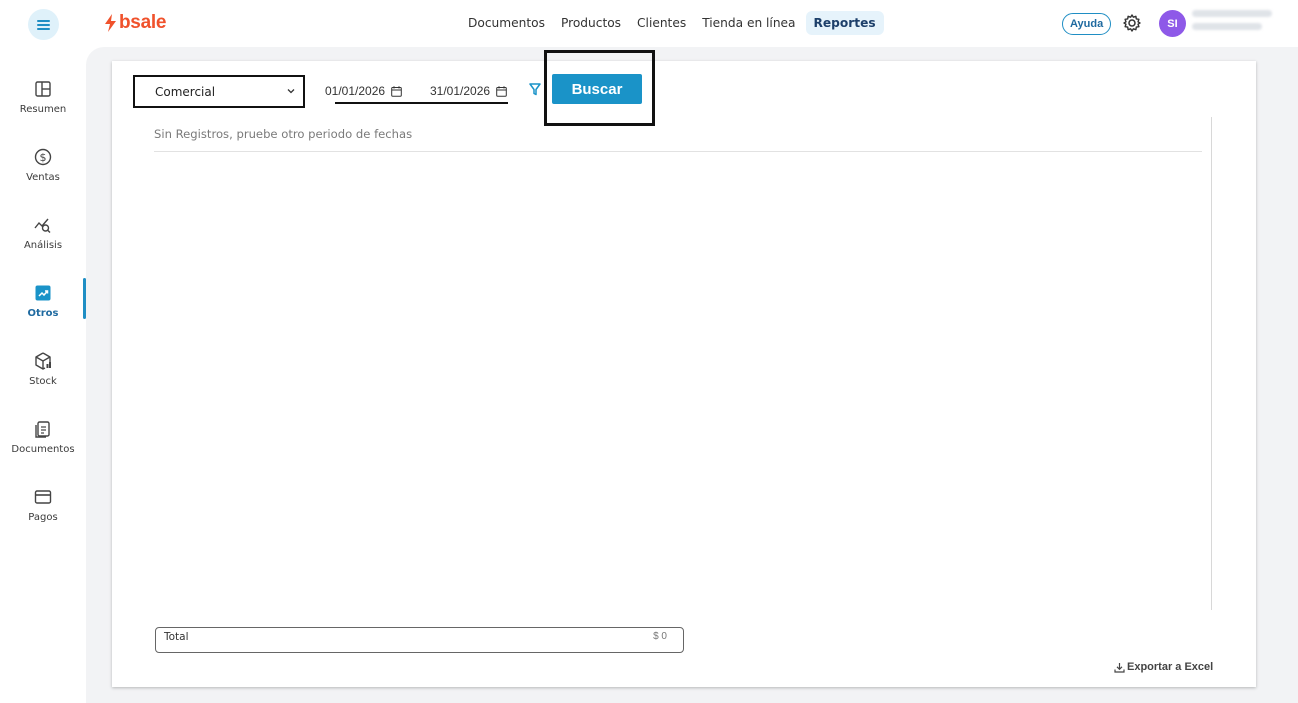 The width and height of the screenshot is (1298, 703). What do you see at coordinates (844, 23) in the screenshot?
I see `nav-reportes: Reportes` at bounding box center [844, 23].